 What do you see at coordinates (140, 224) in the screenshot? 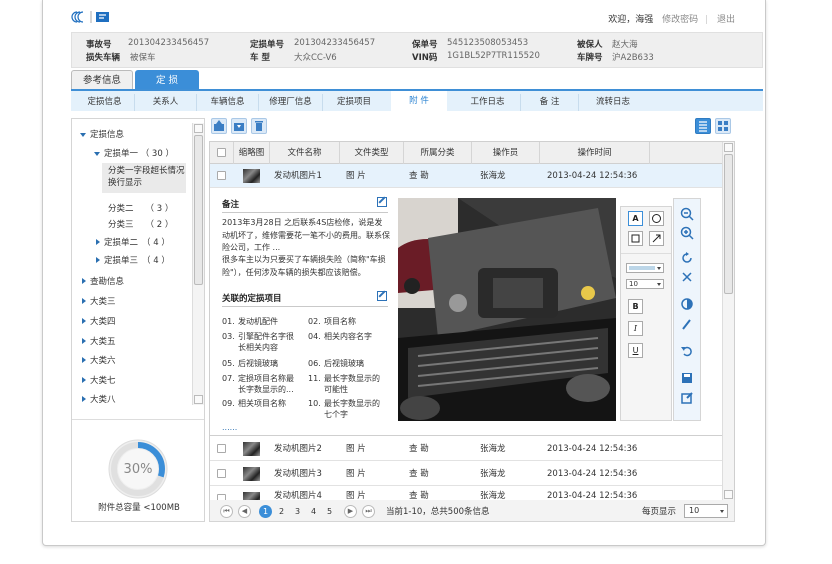
I see `tree-node-cat3: 分类三（ 2 ）` at bounding box center [140, 224].